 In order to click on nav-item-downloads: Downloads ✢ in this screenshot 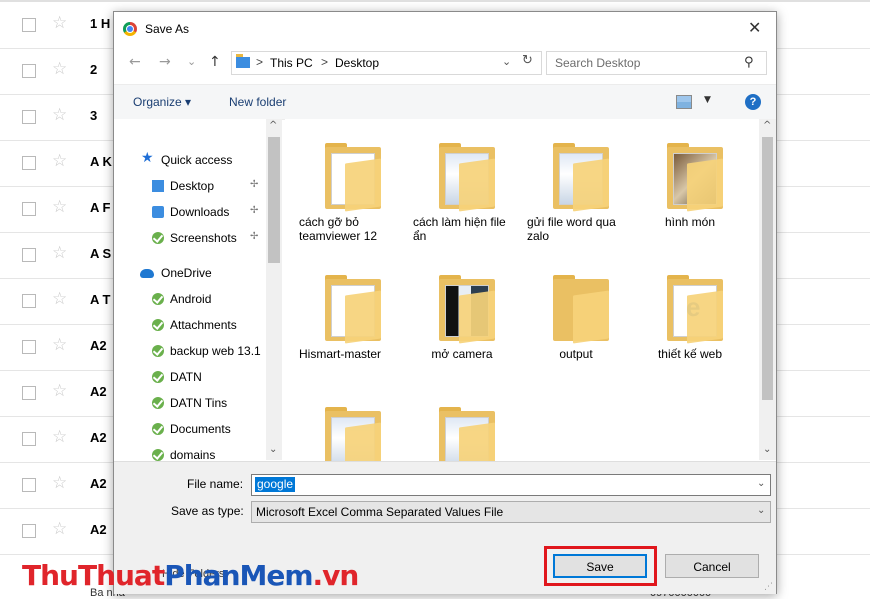, I will do `click(192, 213)`.